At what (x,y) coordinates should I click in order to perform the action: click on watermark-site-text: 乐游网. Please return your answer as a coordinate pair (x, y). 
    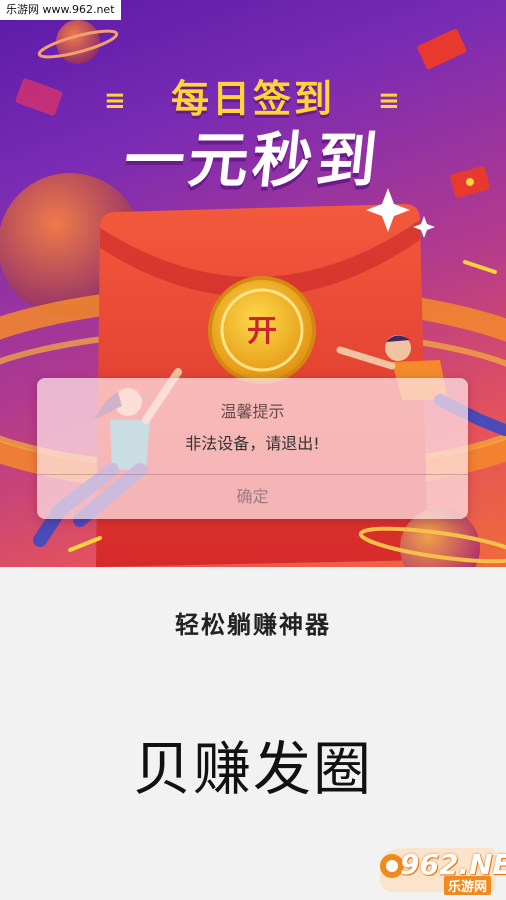
    Looking at the image, I should click on (468, 885).